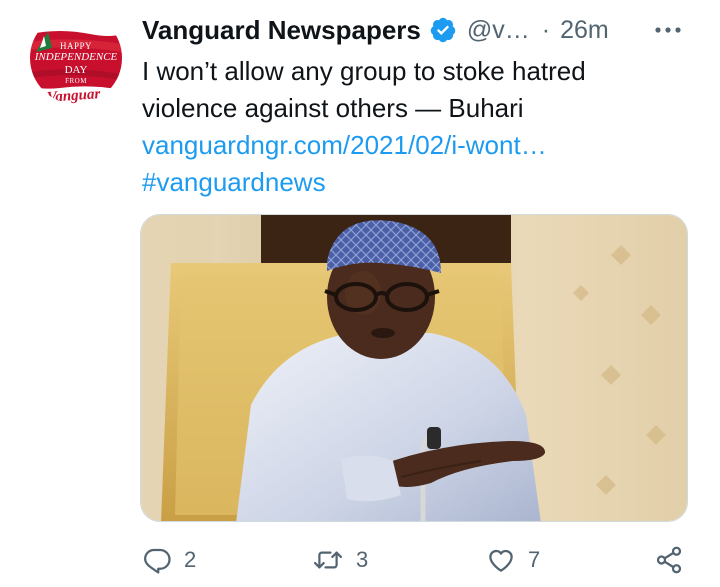 Image resolution: width=720 pixels, height=587 pixels. I want to click on avatar-text-independence: INDEPENDENCE, so click(76, 57).